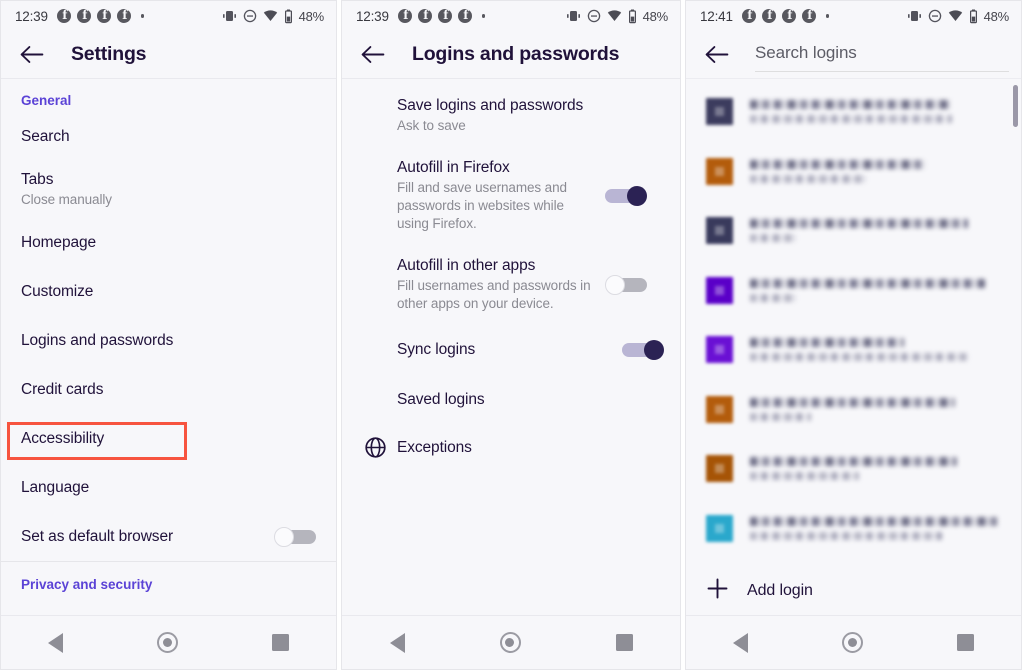 Image resolution: width=1024 pixels, height=670 pixels. I want to click on sidebar-item-language: Language, so click(168, 487).